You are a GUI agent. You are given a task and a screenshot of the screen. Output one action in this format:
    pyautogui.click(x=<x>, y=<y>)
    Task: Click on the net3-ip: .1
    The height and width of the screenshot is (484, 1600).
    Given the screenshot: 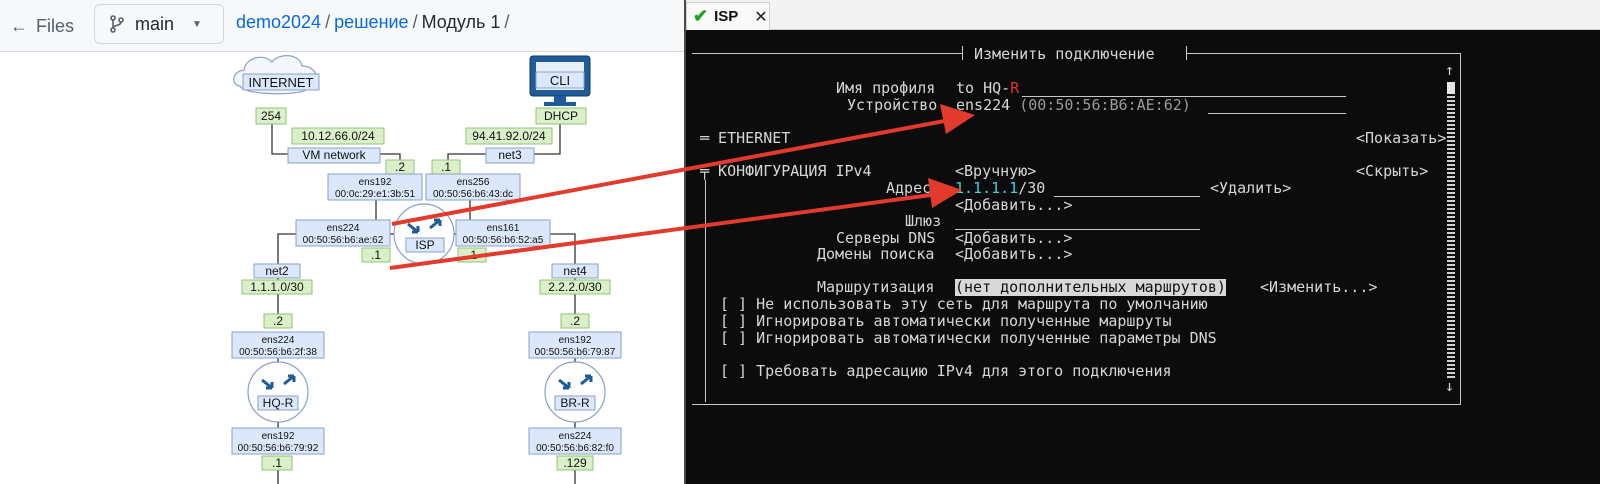 What is the action you would take?
    pyautogui.click(x=446, y=167)
    